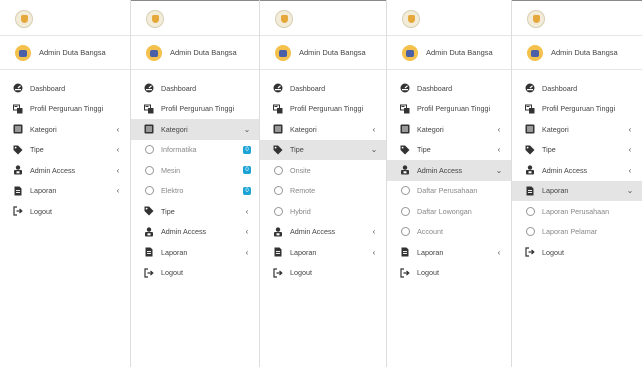 Image resolution: width=642 pixels, height=367 pixels. Describe the element at coordinates (179, 150) in the screenshot. I see `submenu-item-label: Informatika` at that location.